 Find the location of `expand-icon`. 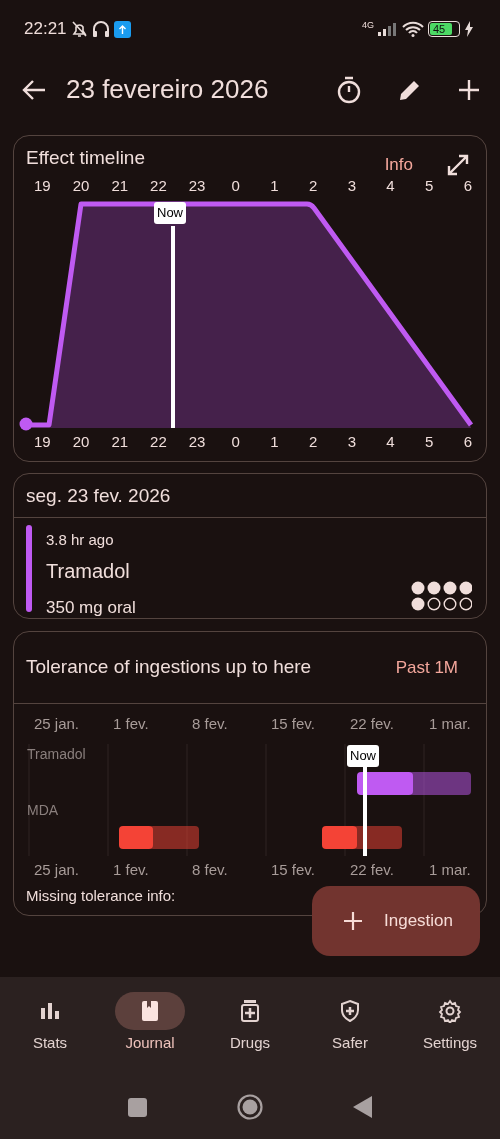

expand-icon is located at coordinates (458, 165).